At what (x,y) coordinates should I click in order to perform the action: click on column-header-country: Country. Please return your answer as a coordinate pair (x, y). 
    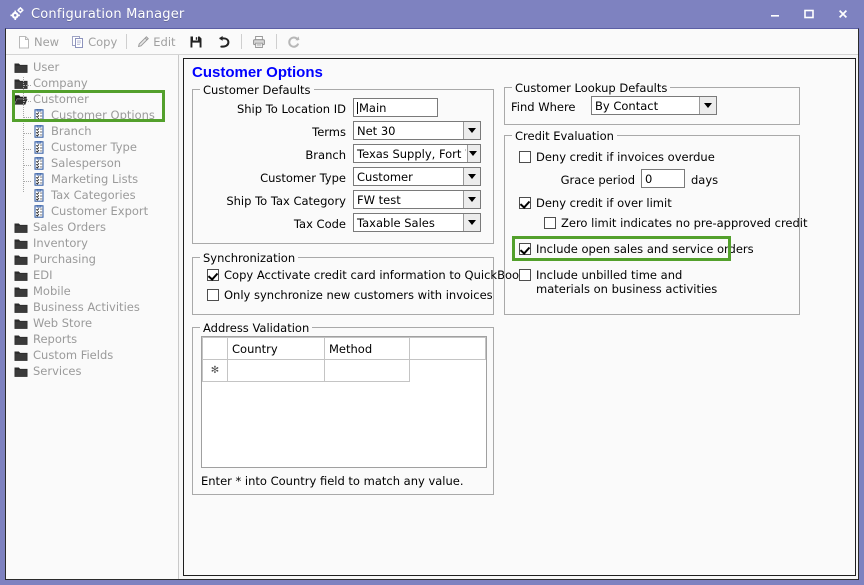
    Looking at the image, I should click on (276, 348).